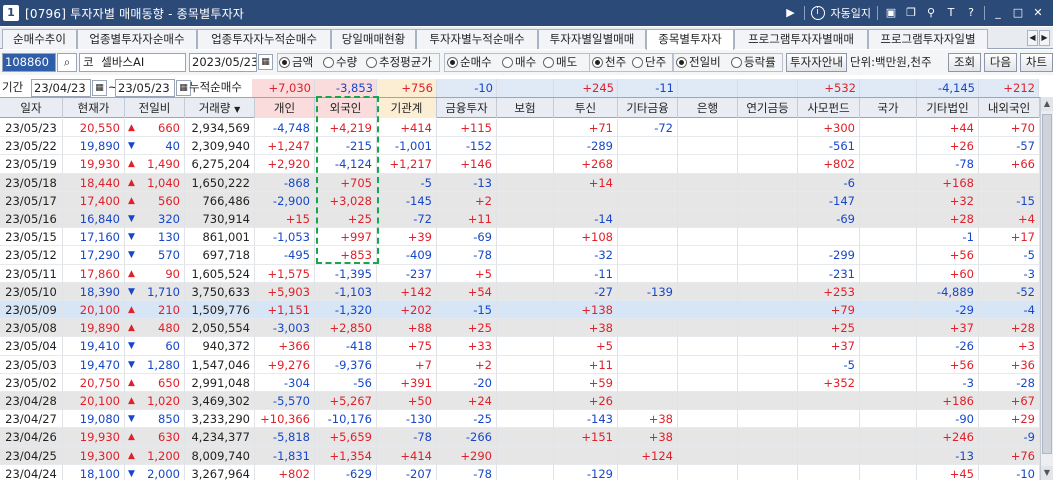 Image resolution: width=1053 pixels, height=480 pixels. Describe the element at coordinates (690, 39) in the screenshot. I see `tab-stock-investor: 종목별투자자` at that location.